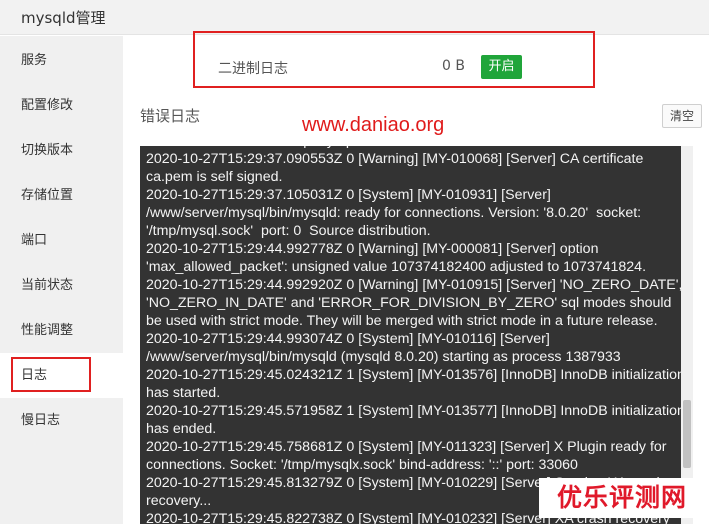 This screenshot has width=709, height=524. Describe the element at coordinates (61, 420) in the screenshot. I see `sidebar-item-slow-log: 慢日志` at that location.